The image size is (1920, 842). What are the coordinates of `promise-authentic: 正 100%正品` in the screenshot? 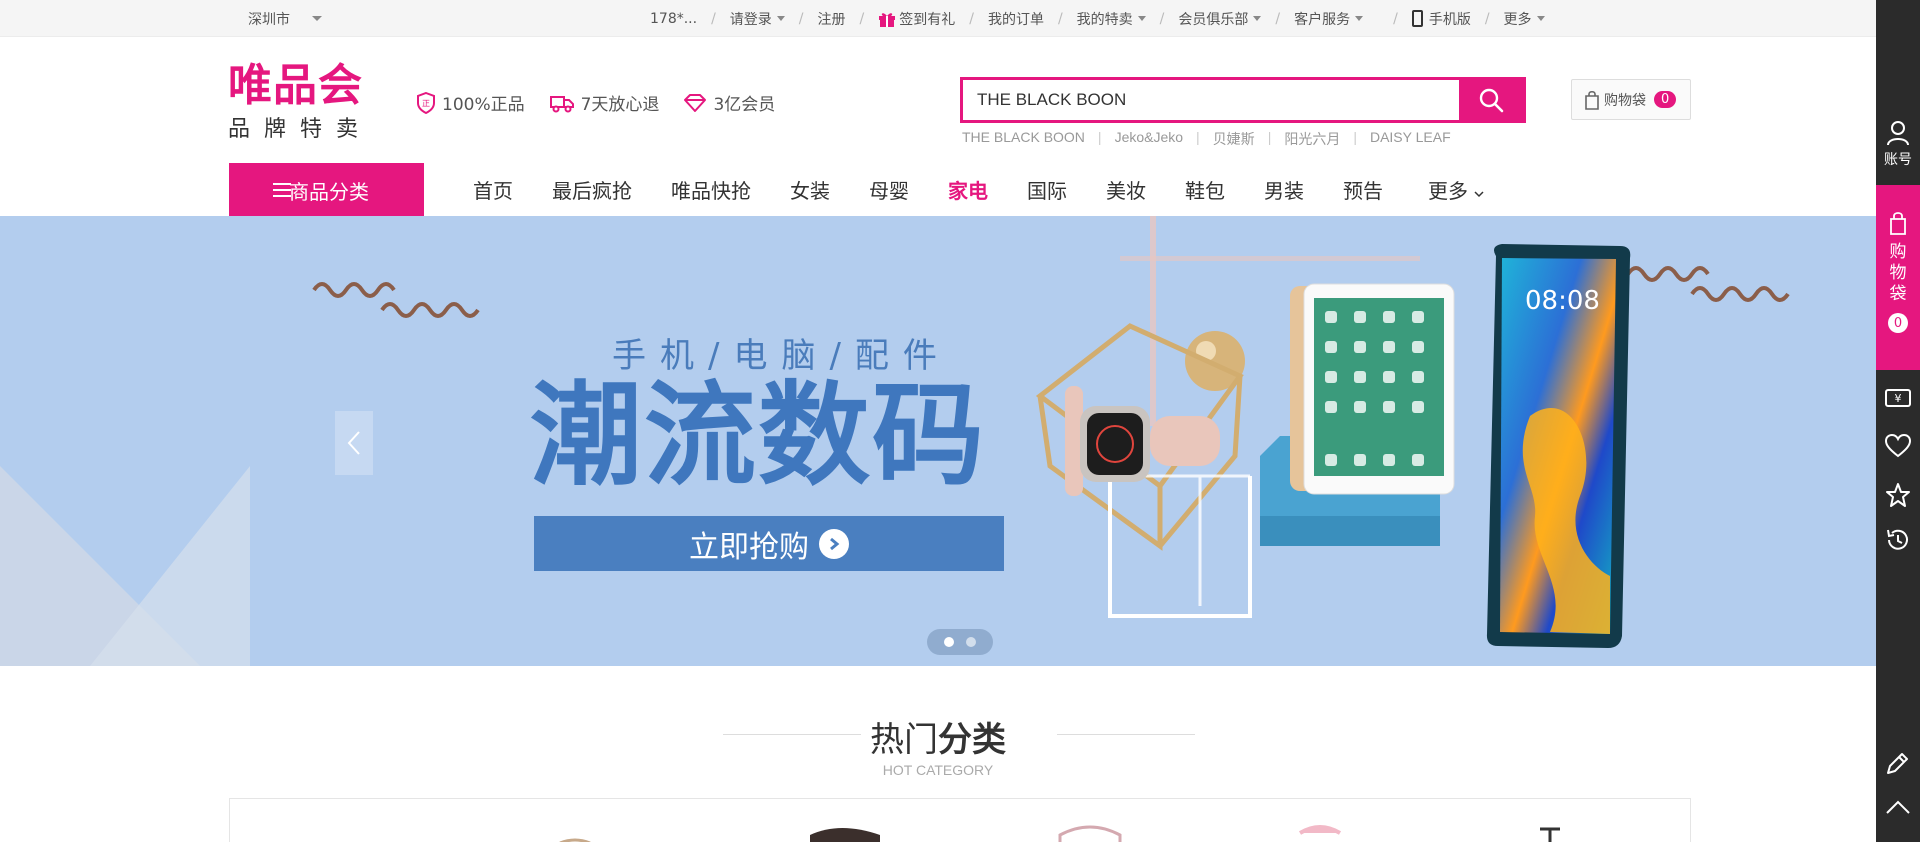 It's located at (470, 102).